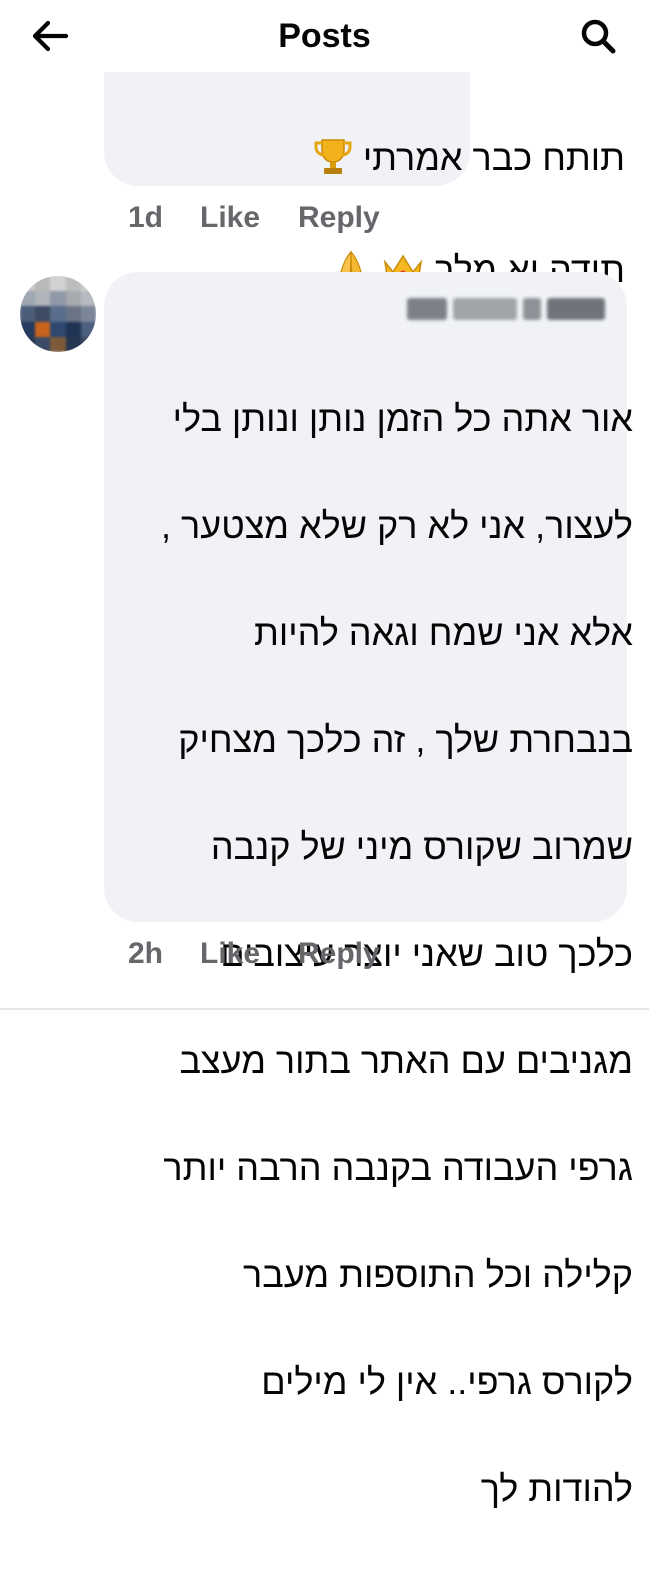  What do you see at coordinates (437, 1274) in the screenshot?
I see `comment-line: קלילה וכל התוספות מעבר` at bounding box center [437, 1274].